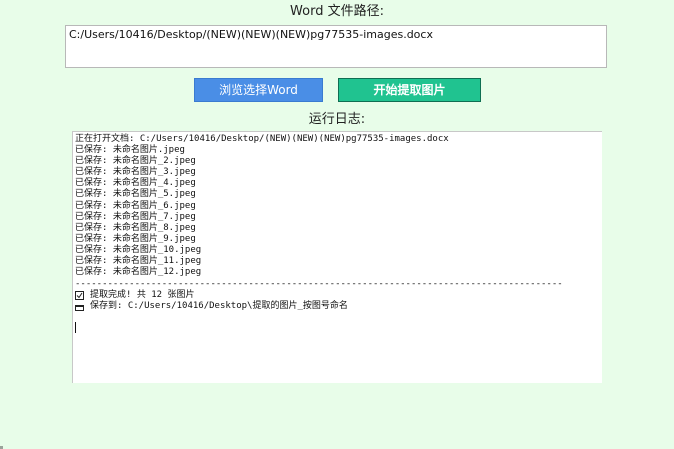 The height and width of the screenshot is (449, 674). What do you see at coordinates (130, 150) in the screenshot?
I see `log-line: 已保存: 未命名图片.jpeg` at bounding box center [130, 150].